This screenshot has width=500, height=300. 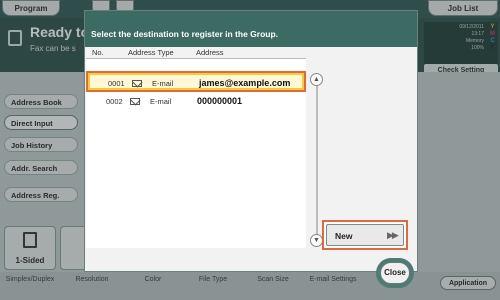 I want to click on scrollbar-track, so click(x=317, y=159).